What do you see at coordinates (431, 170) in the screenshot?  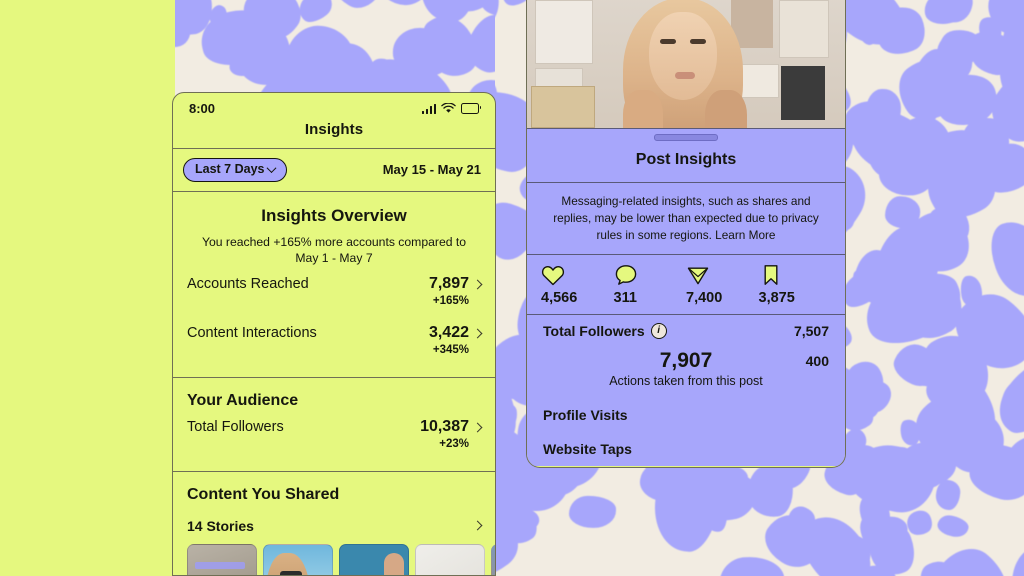 I see `date-range-text: May 15 - May 21` at bounding box center [431, 170].